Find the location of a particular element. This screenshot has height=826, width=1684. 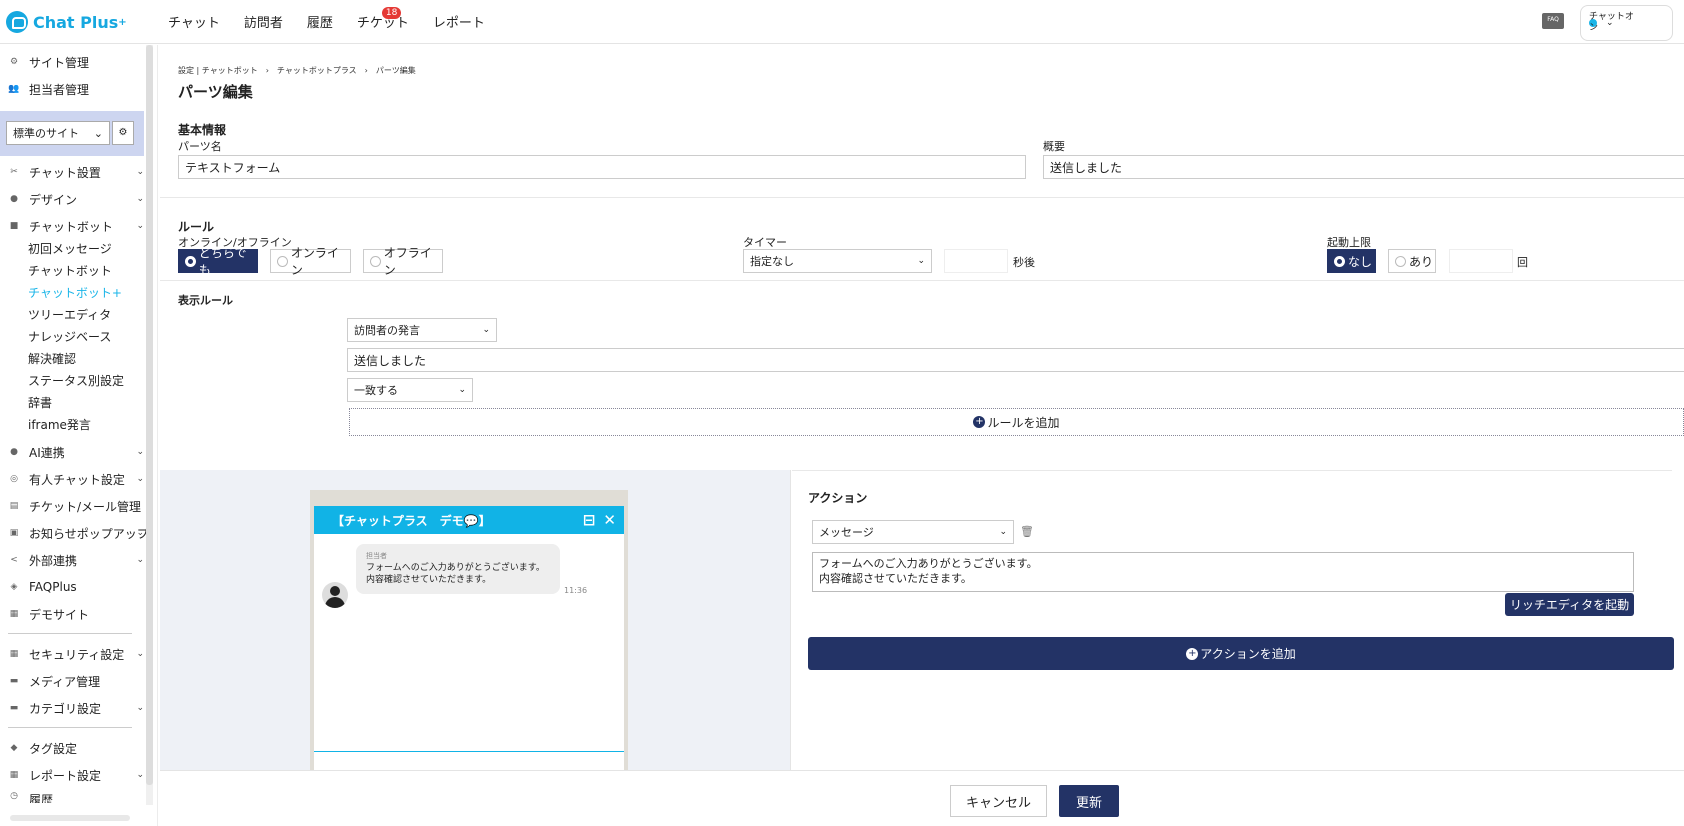

footer-bar: キャンセル 更新 is located at coordinates (922, 798).